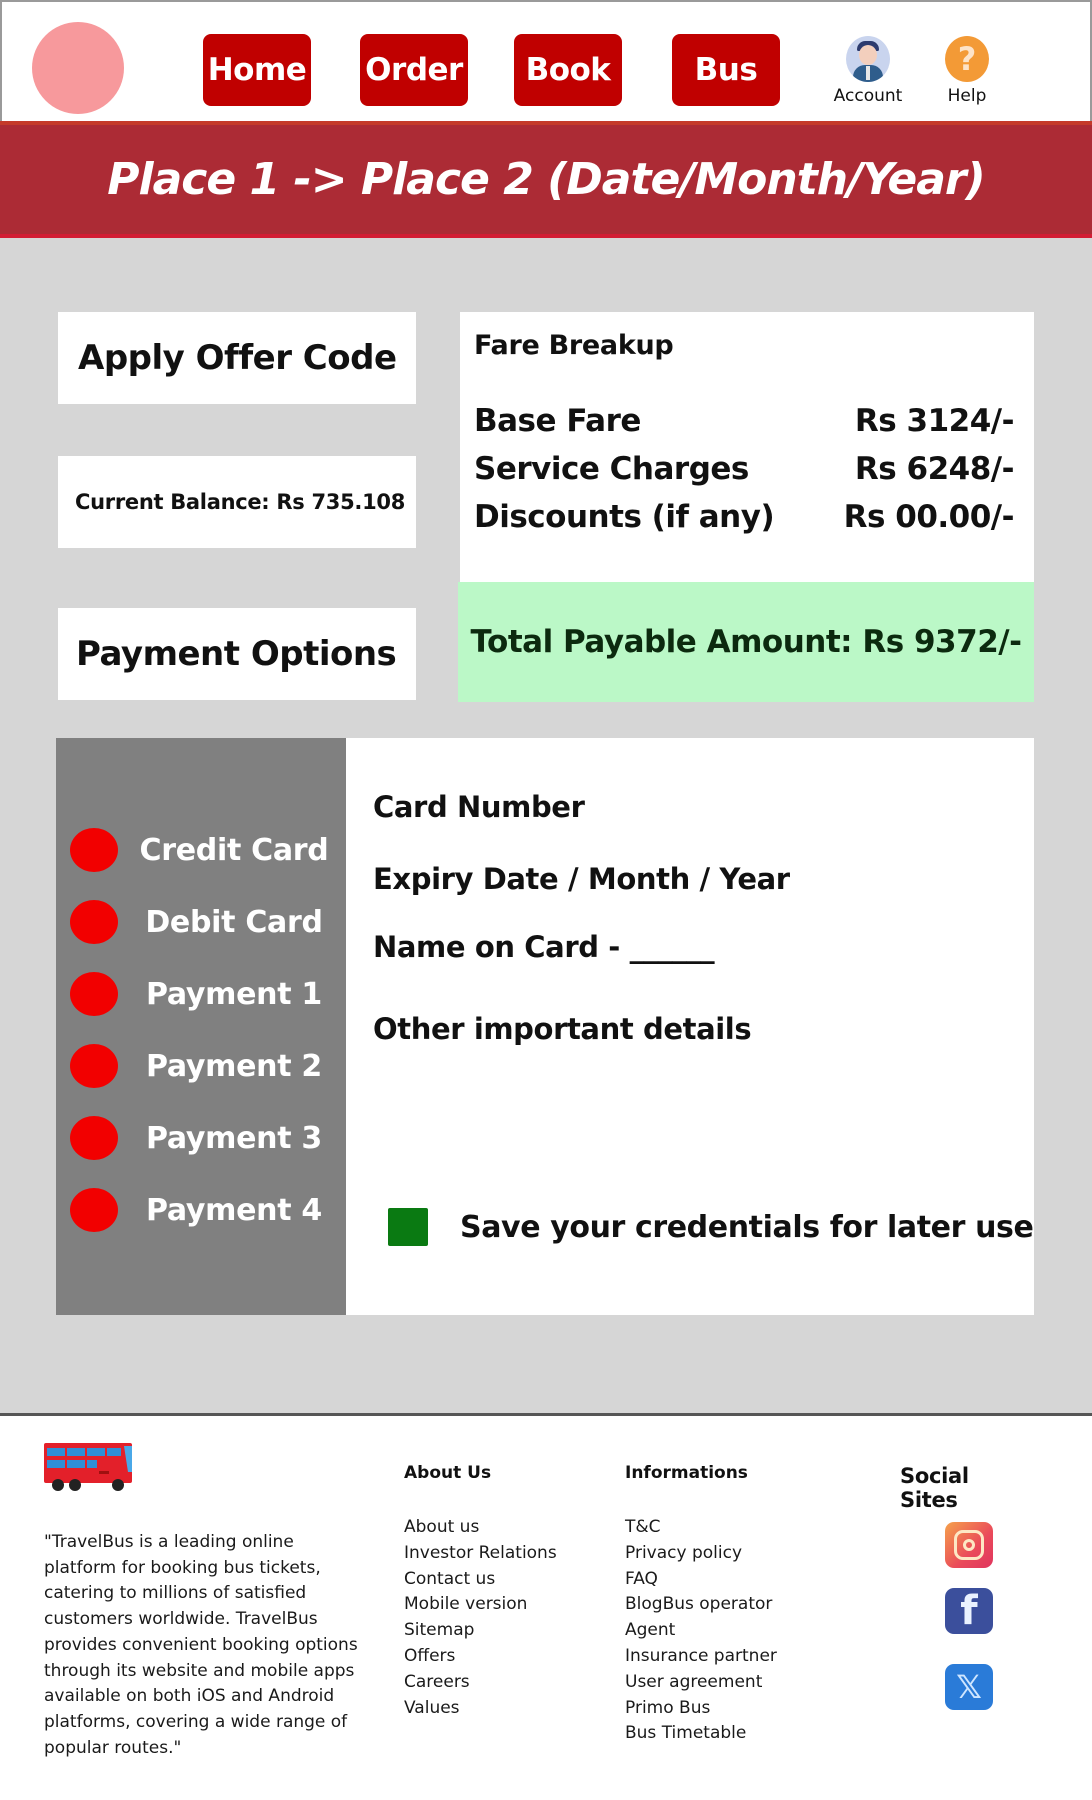 Image resolution: width=1092 pixels, height=1800 pixels. I want to click on footer-link-agent: Agent, so click(701, 1631).